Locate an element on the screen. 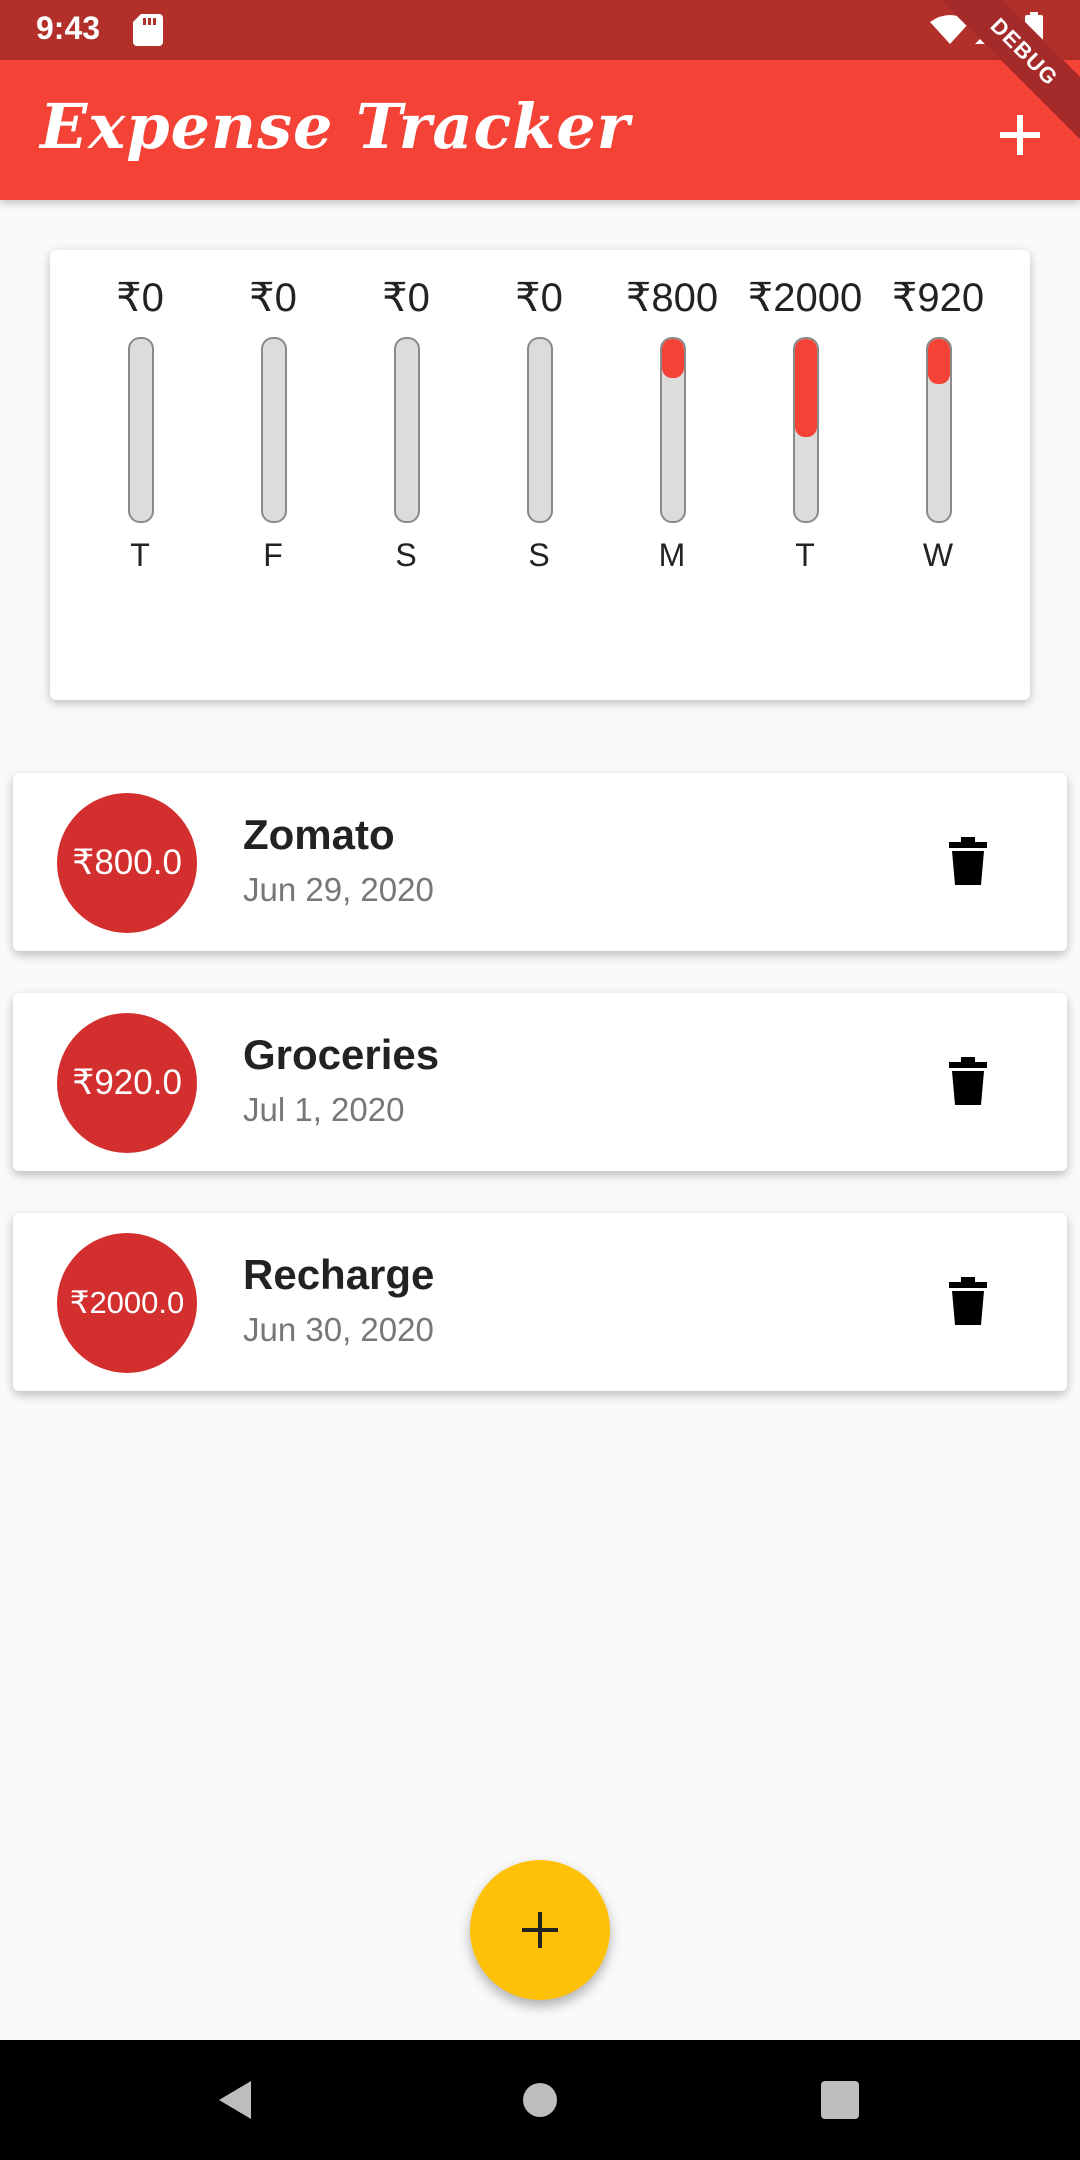 Image resolution: width=1080 pixels, height=2160 pixels. transaction-date: Jun 30, 2020 is located at coordinates (338, 1329).